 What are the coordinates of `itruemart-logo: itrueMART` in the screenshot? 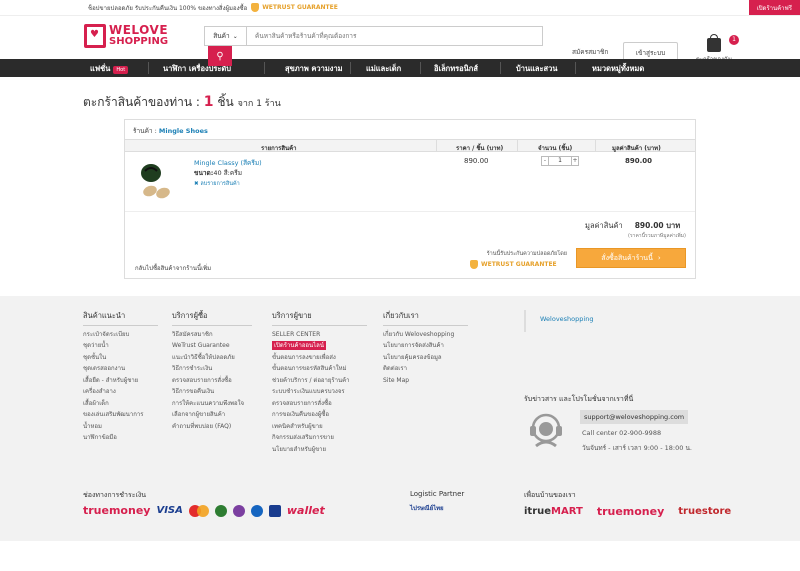 It's located at (553, 511).